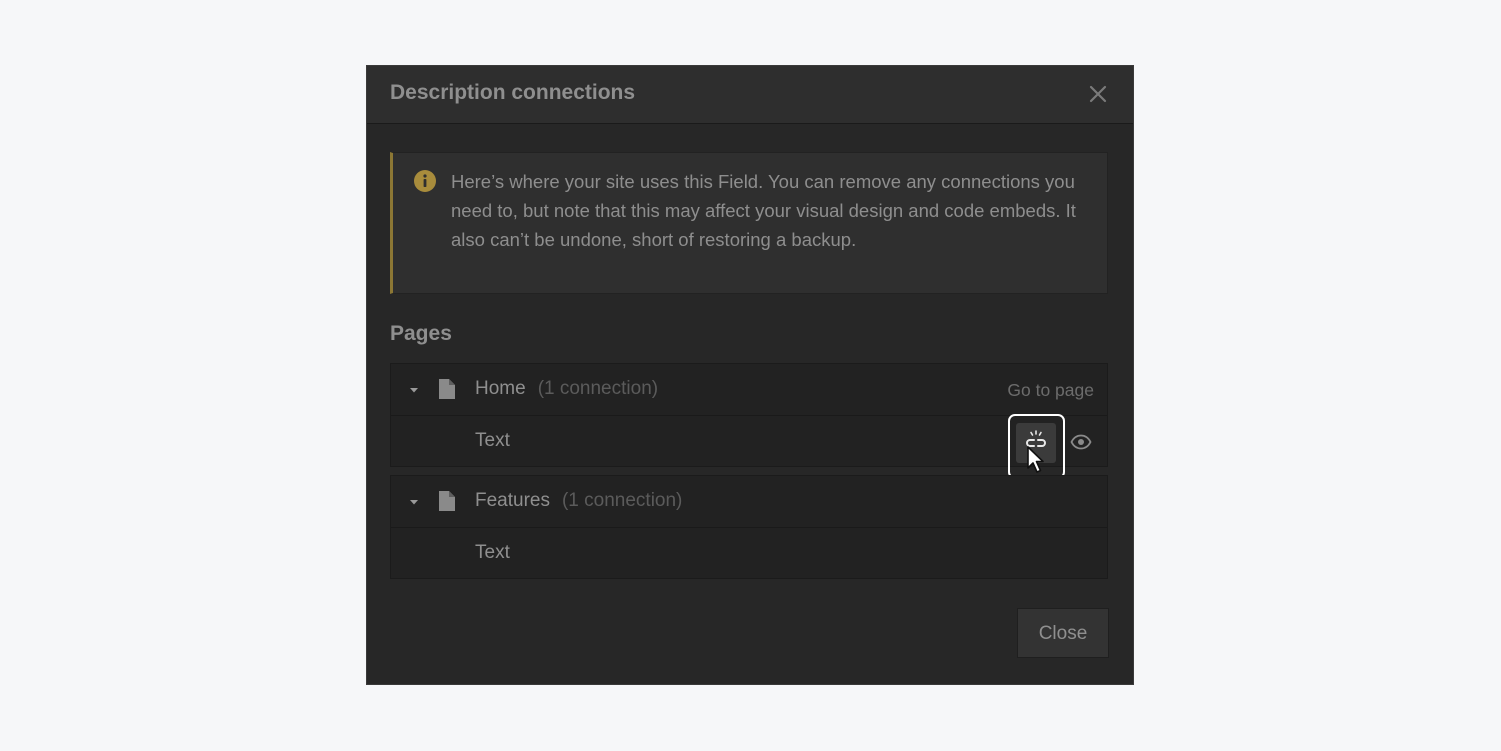 The width and height of the screenshot is (1501, 751). What do you see at coordinates (421, 333) in the screenshot?
I see `pages-heading: Pages` at bounding box center [421, 333].